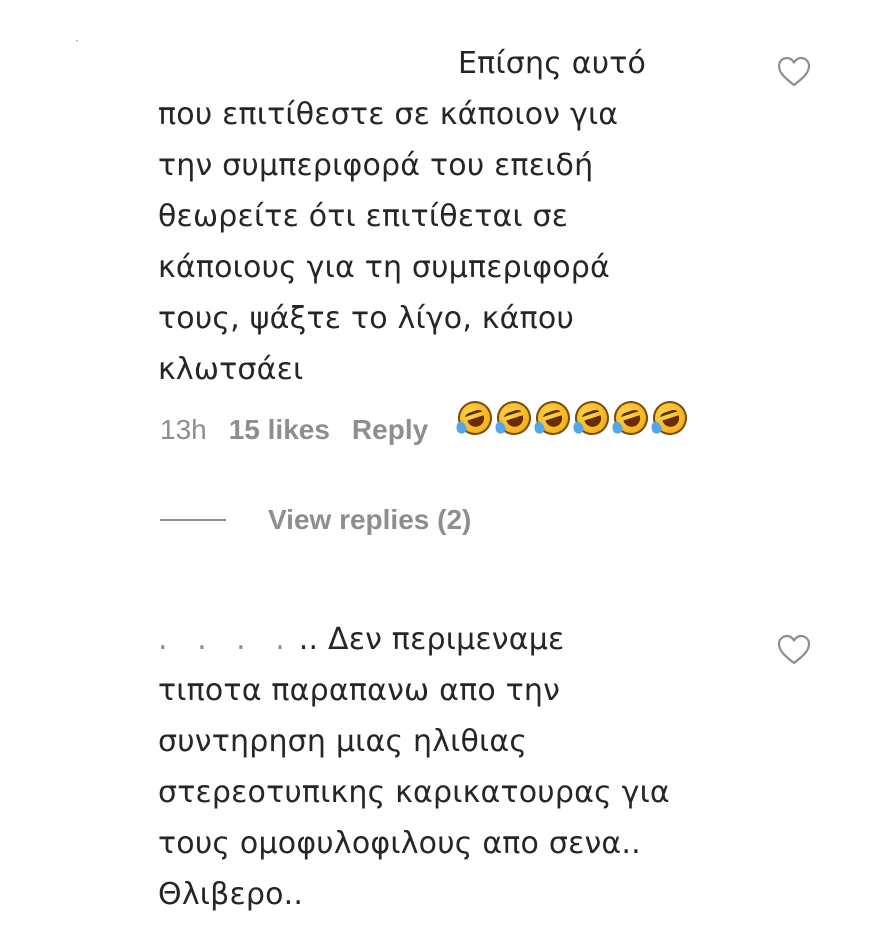 This screenshot has height=946, width=880. Describe the element at coordinates (226, 639) in the screenshot. I see `redacted-username: . . . .` at that location.